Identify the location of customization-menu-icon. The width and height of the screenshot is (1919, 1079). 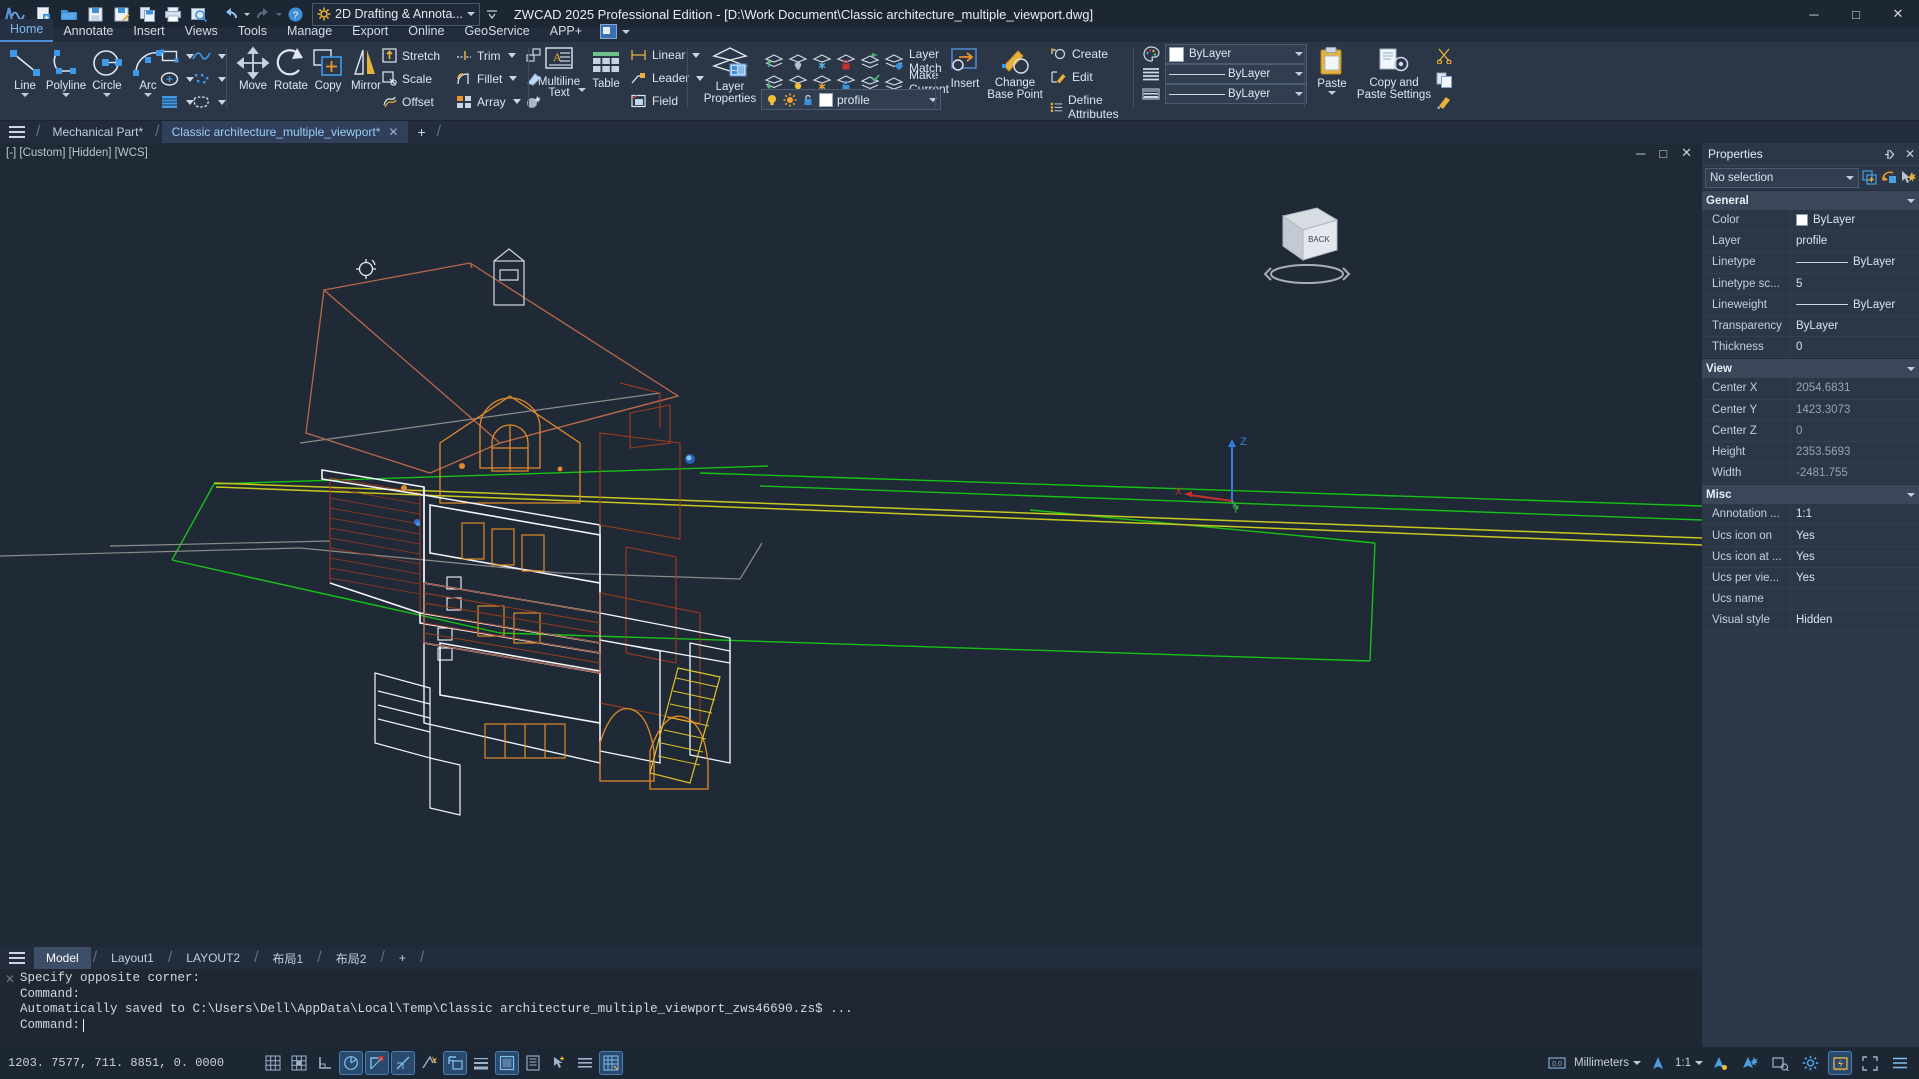
(1900, 1063).